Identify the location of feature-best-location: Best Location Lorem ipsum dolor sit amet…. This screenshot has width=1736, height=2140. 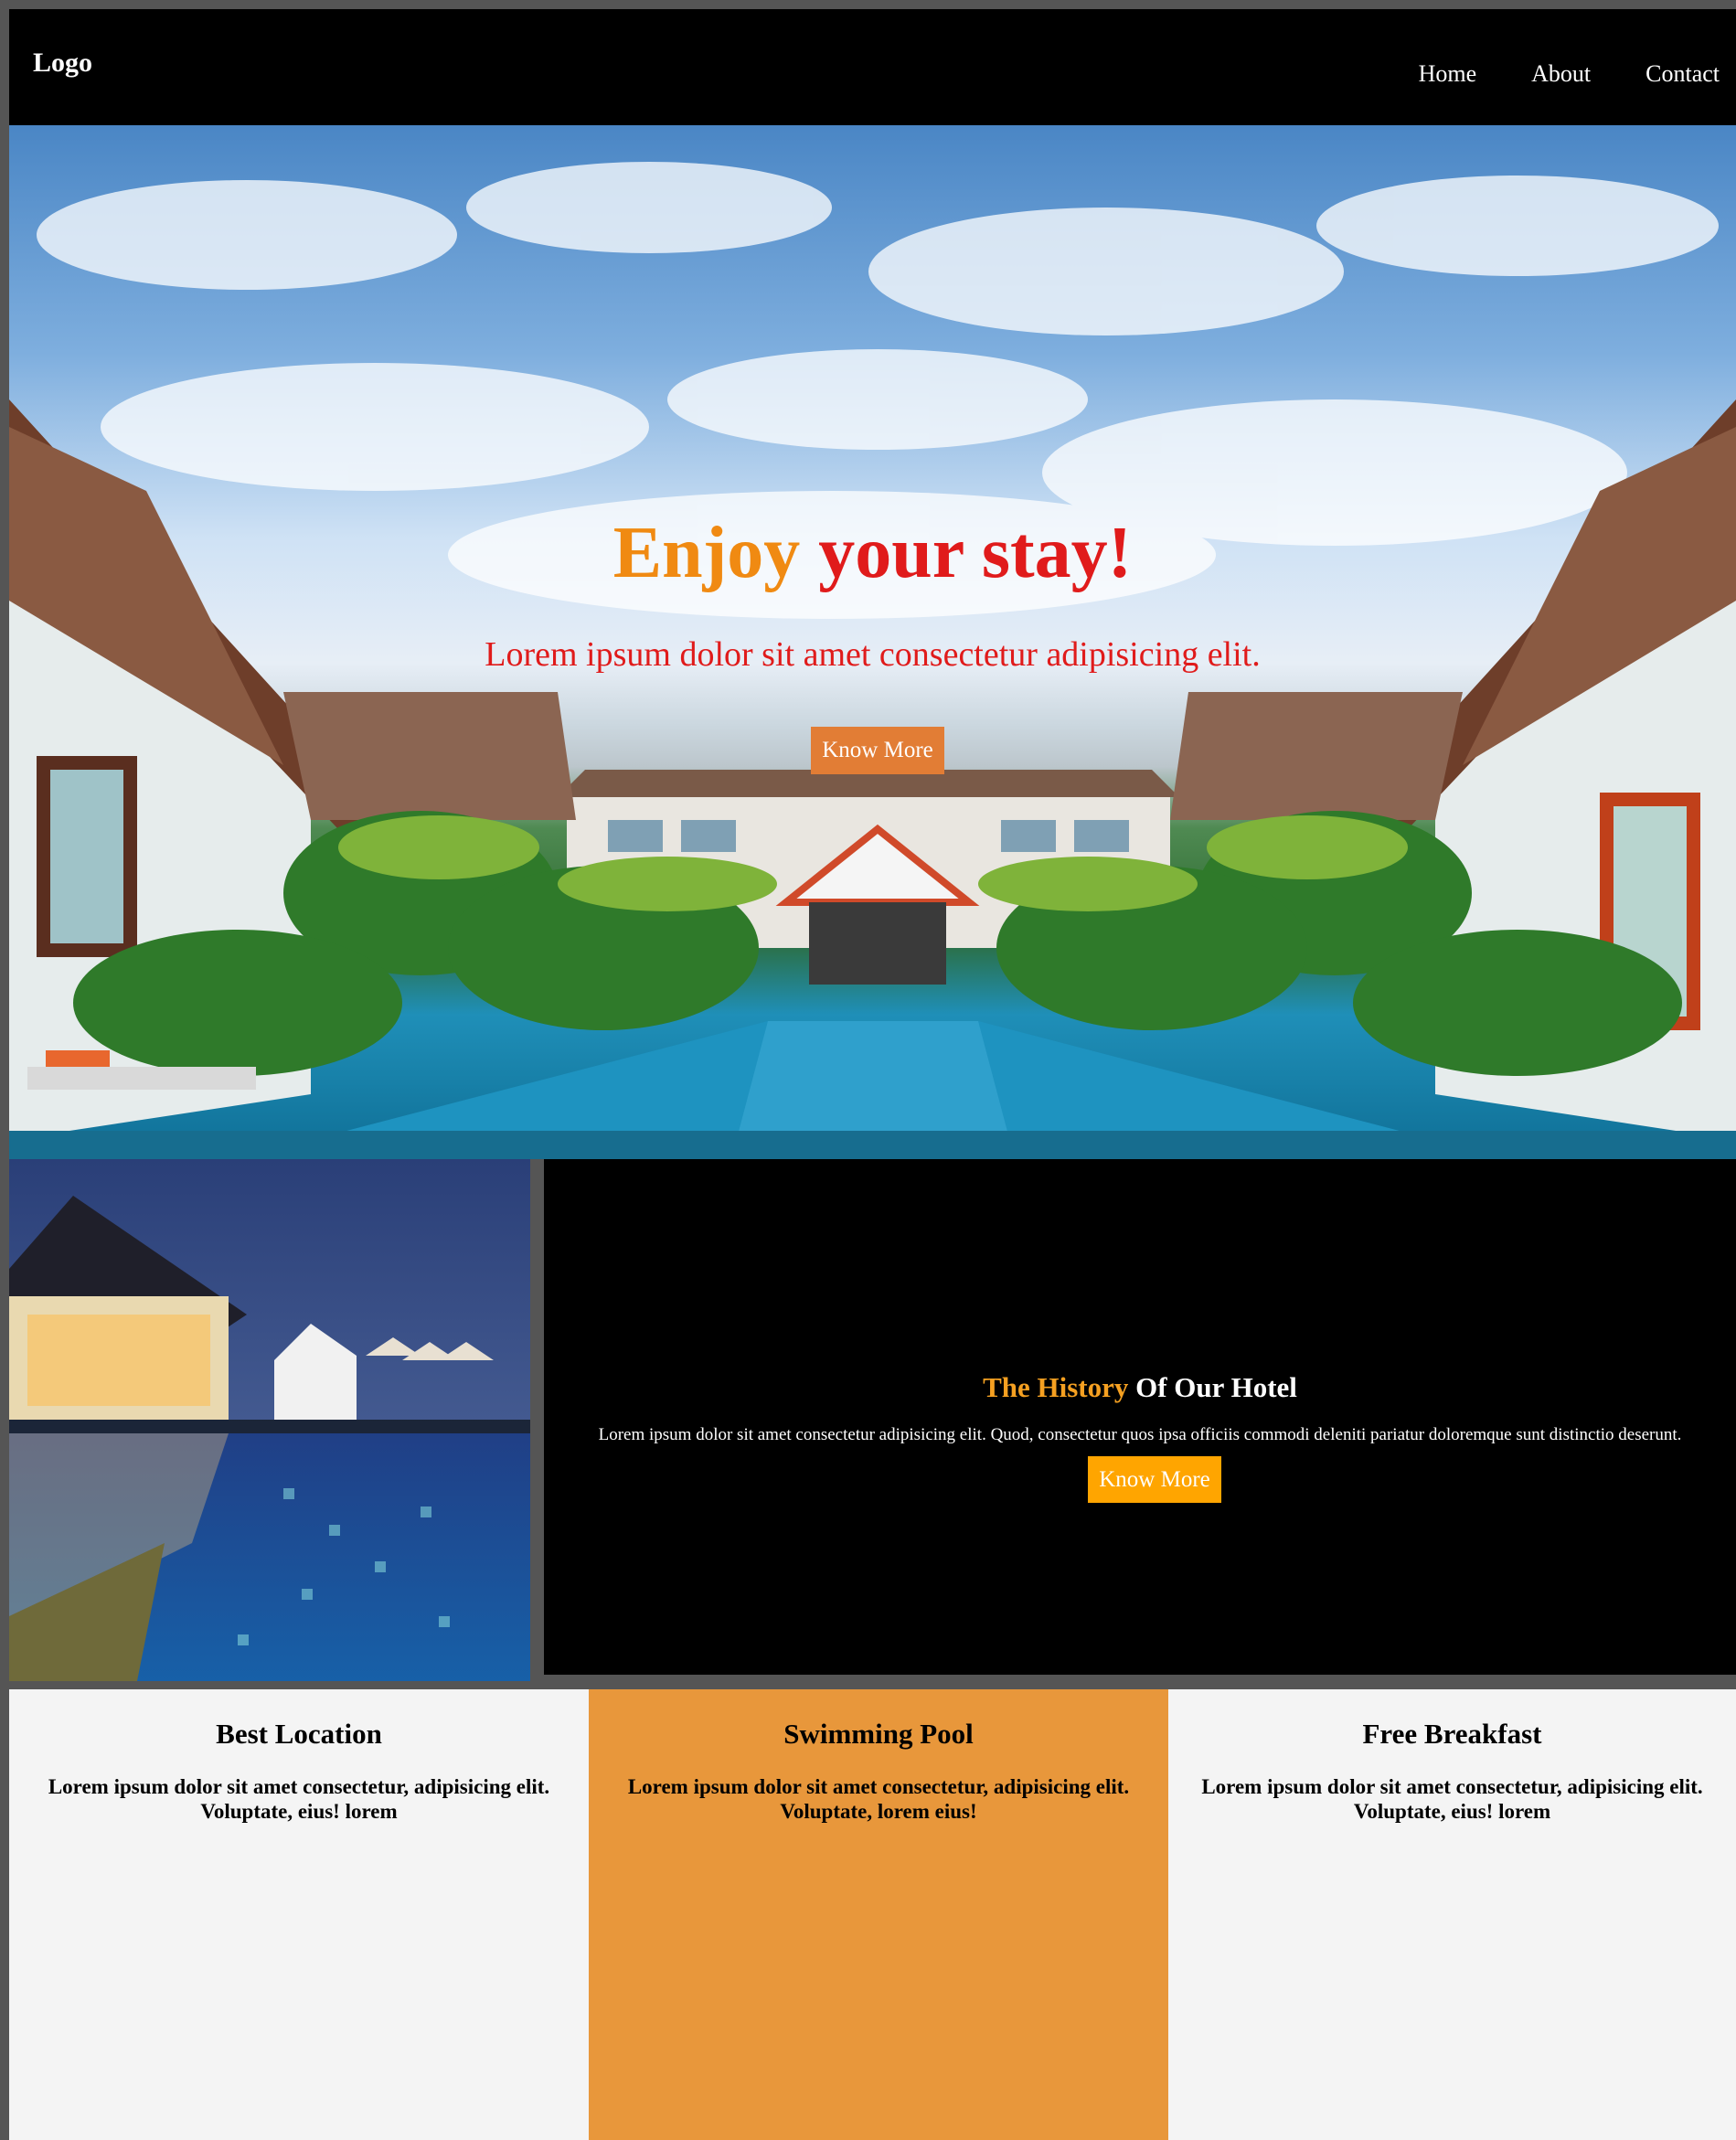
(299, 1914).